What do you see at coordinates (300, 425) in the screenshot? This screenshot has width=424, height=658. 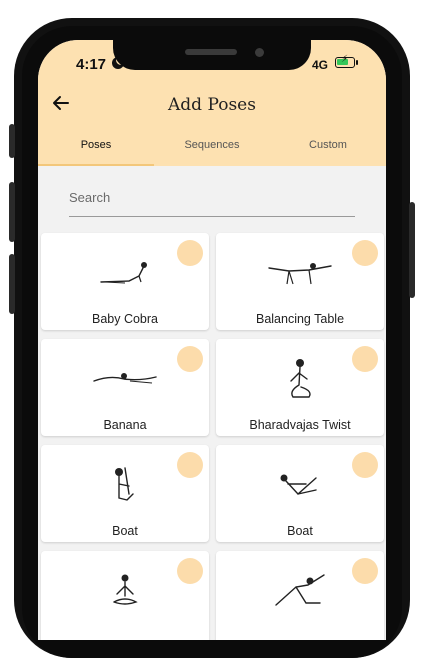 I see `pose-name: Bharadvajas Twist` at bounding box center [300, 425].